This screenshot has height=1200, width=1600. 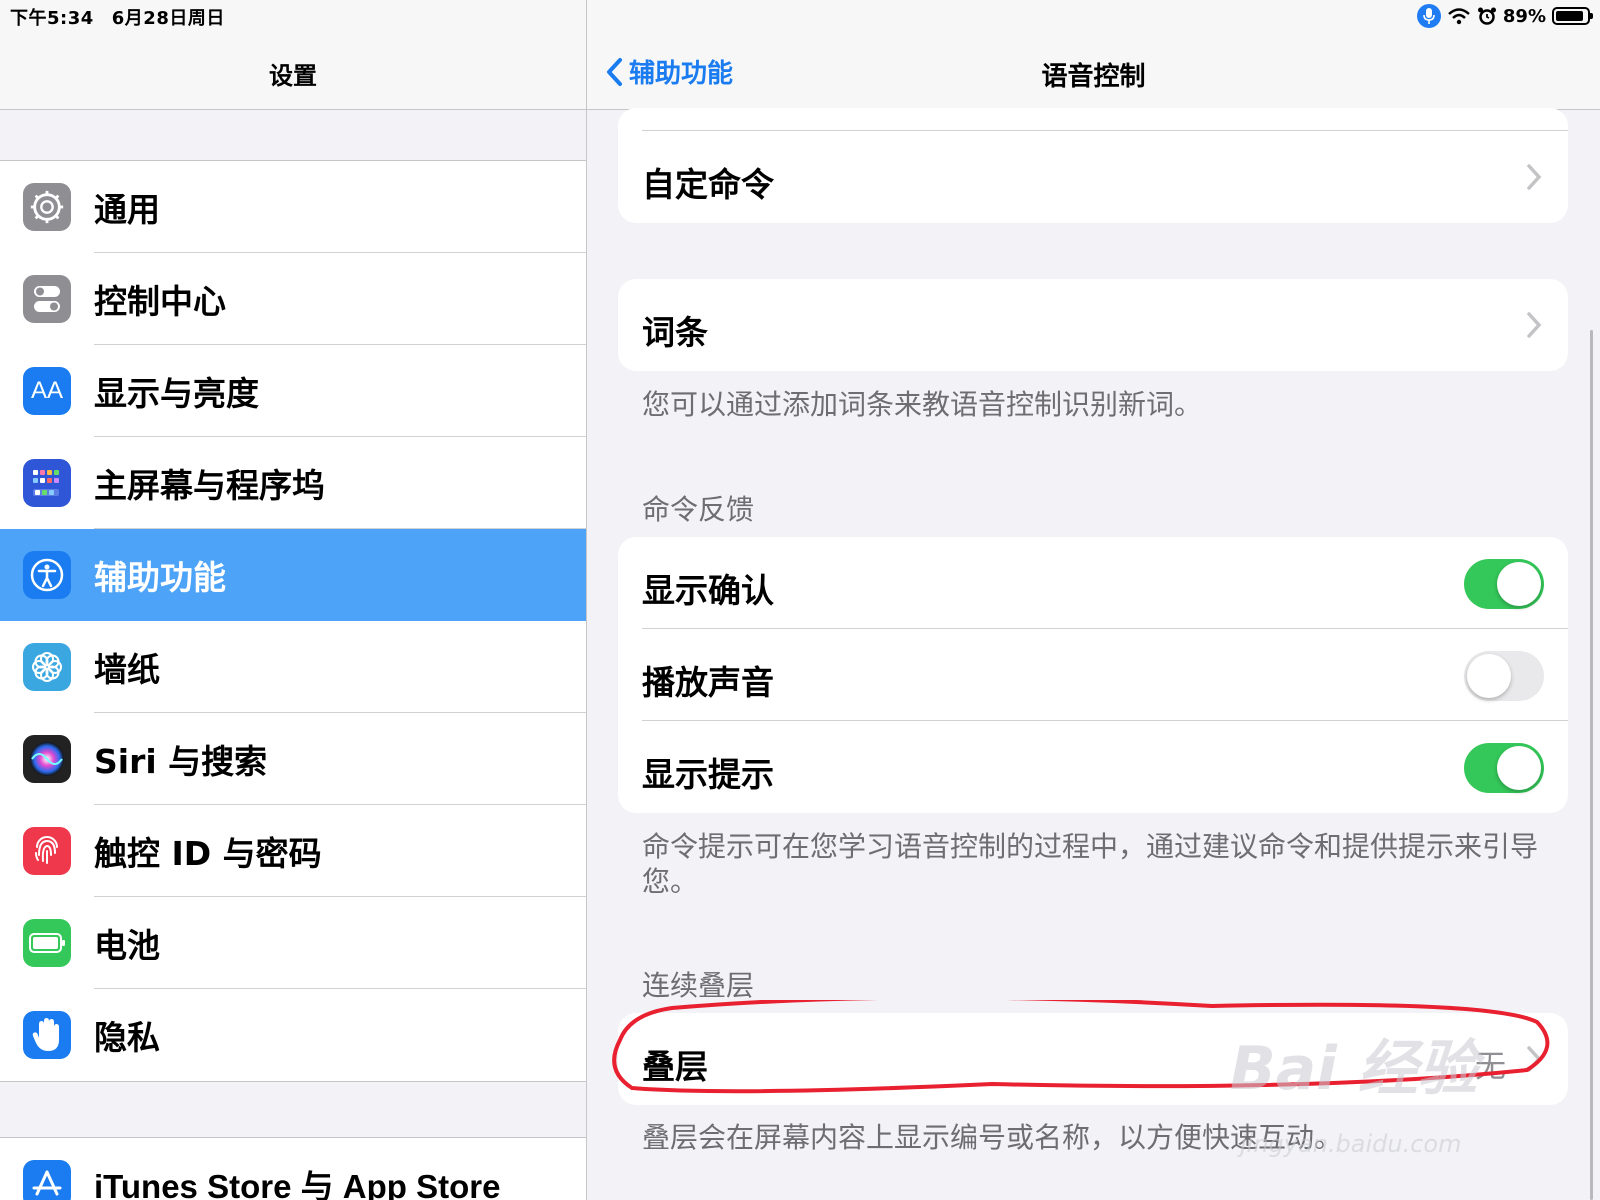 What do you see at coordinates (1490, 1067) in the screenshot?
I see `overlay-value: 无` at bounding box center [1490, 1067].